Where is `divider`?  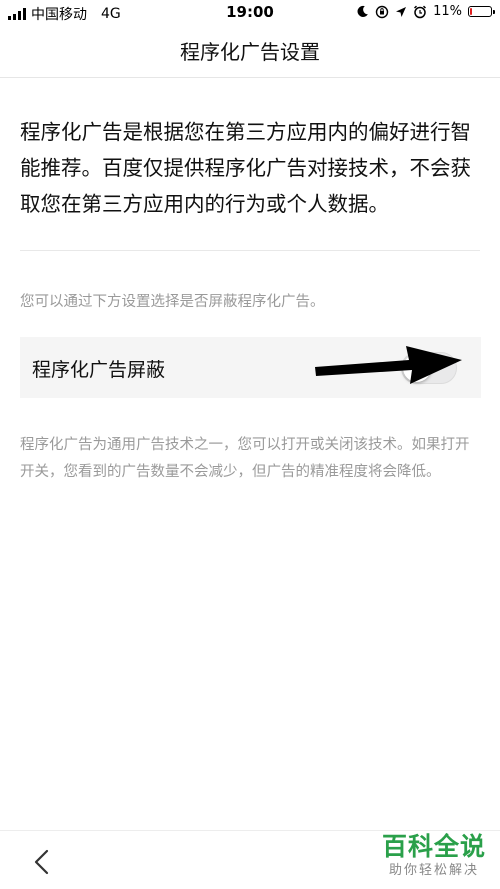 divider is located at coordinates (250, 250).